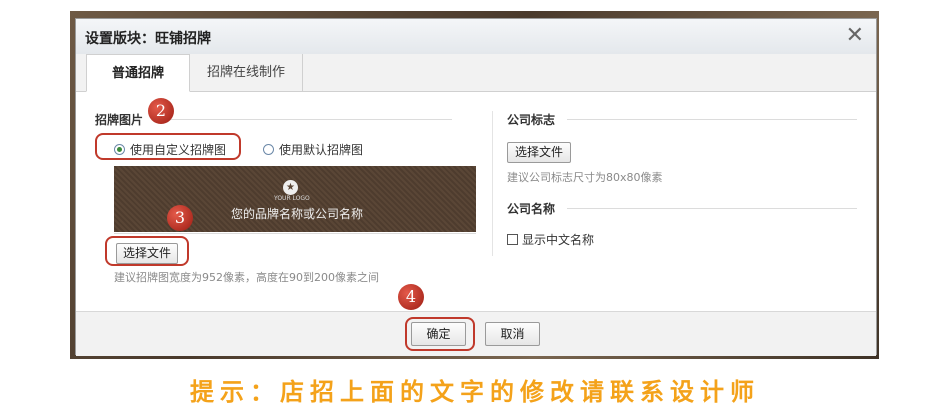 The image size is (950, 413). I want to click on checkbox-icon, so click(512, 239).